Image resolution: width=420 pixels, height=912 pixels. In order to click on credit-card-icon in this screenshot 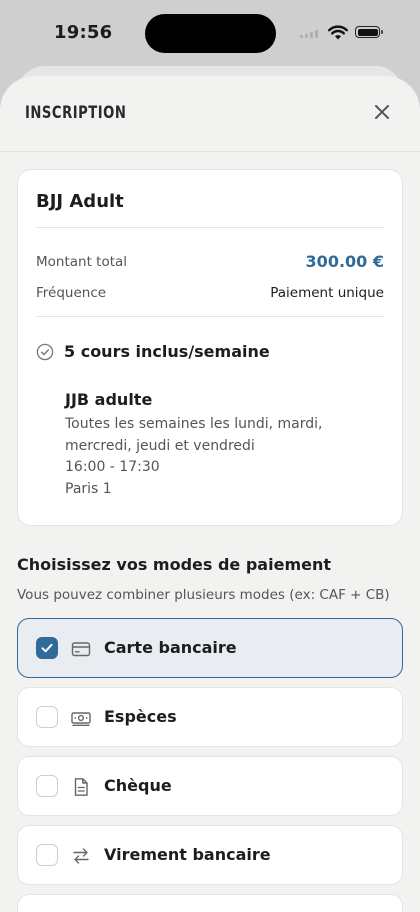, I will do `click(81, 649)`.